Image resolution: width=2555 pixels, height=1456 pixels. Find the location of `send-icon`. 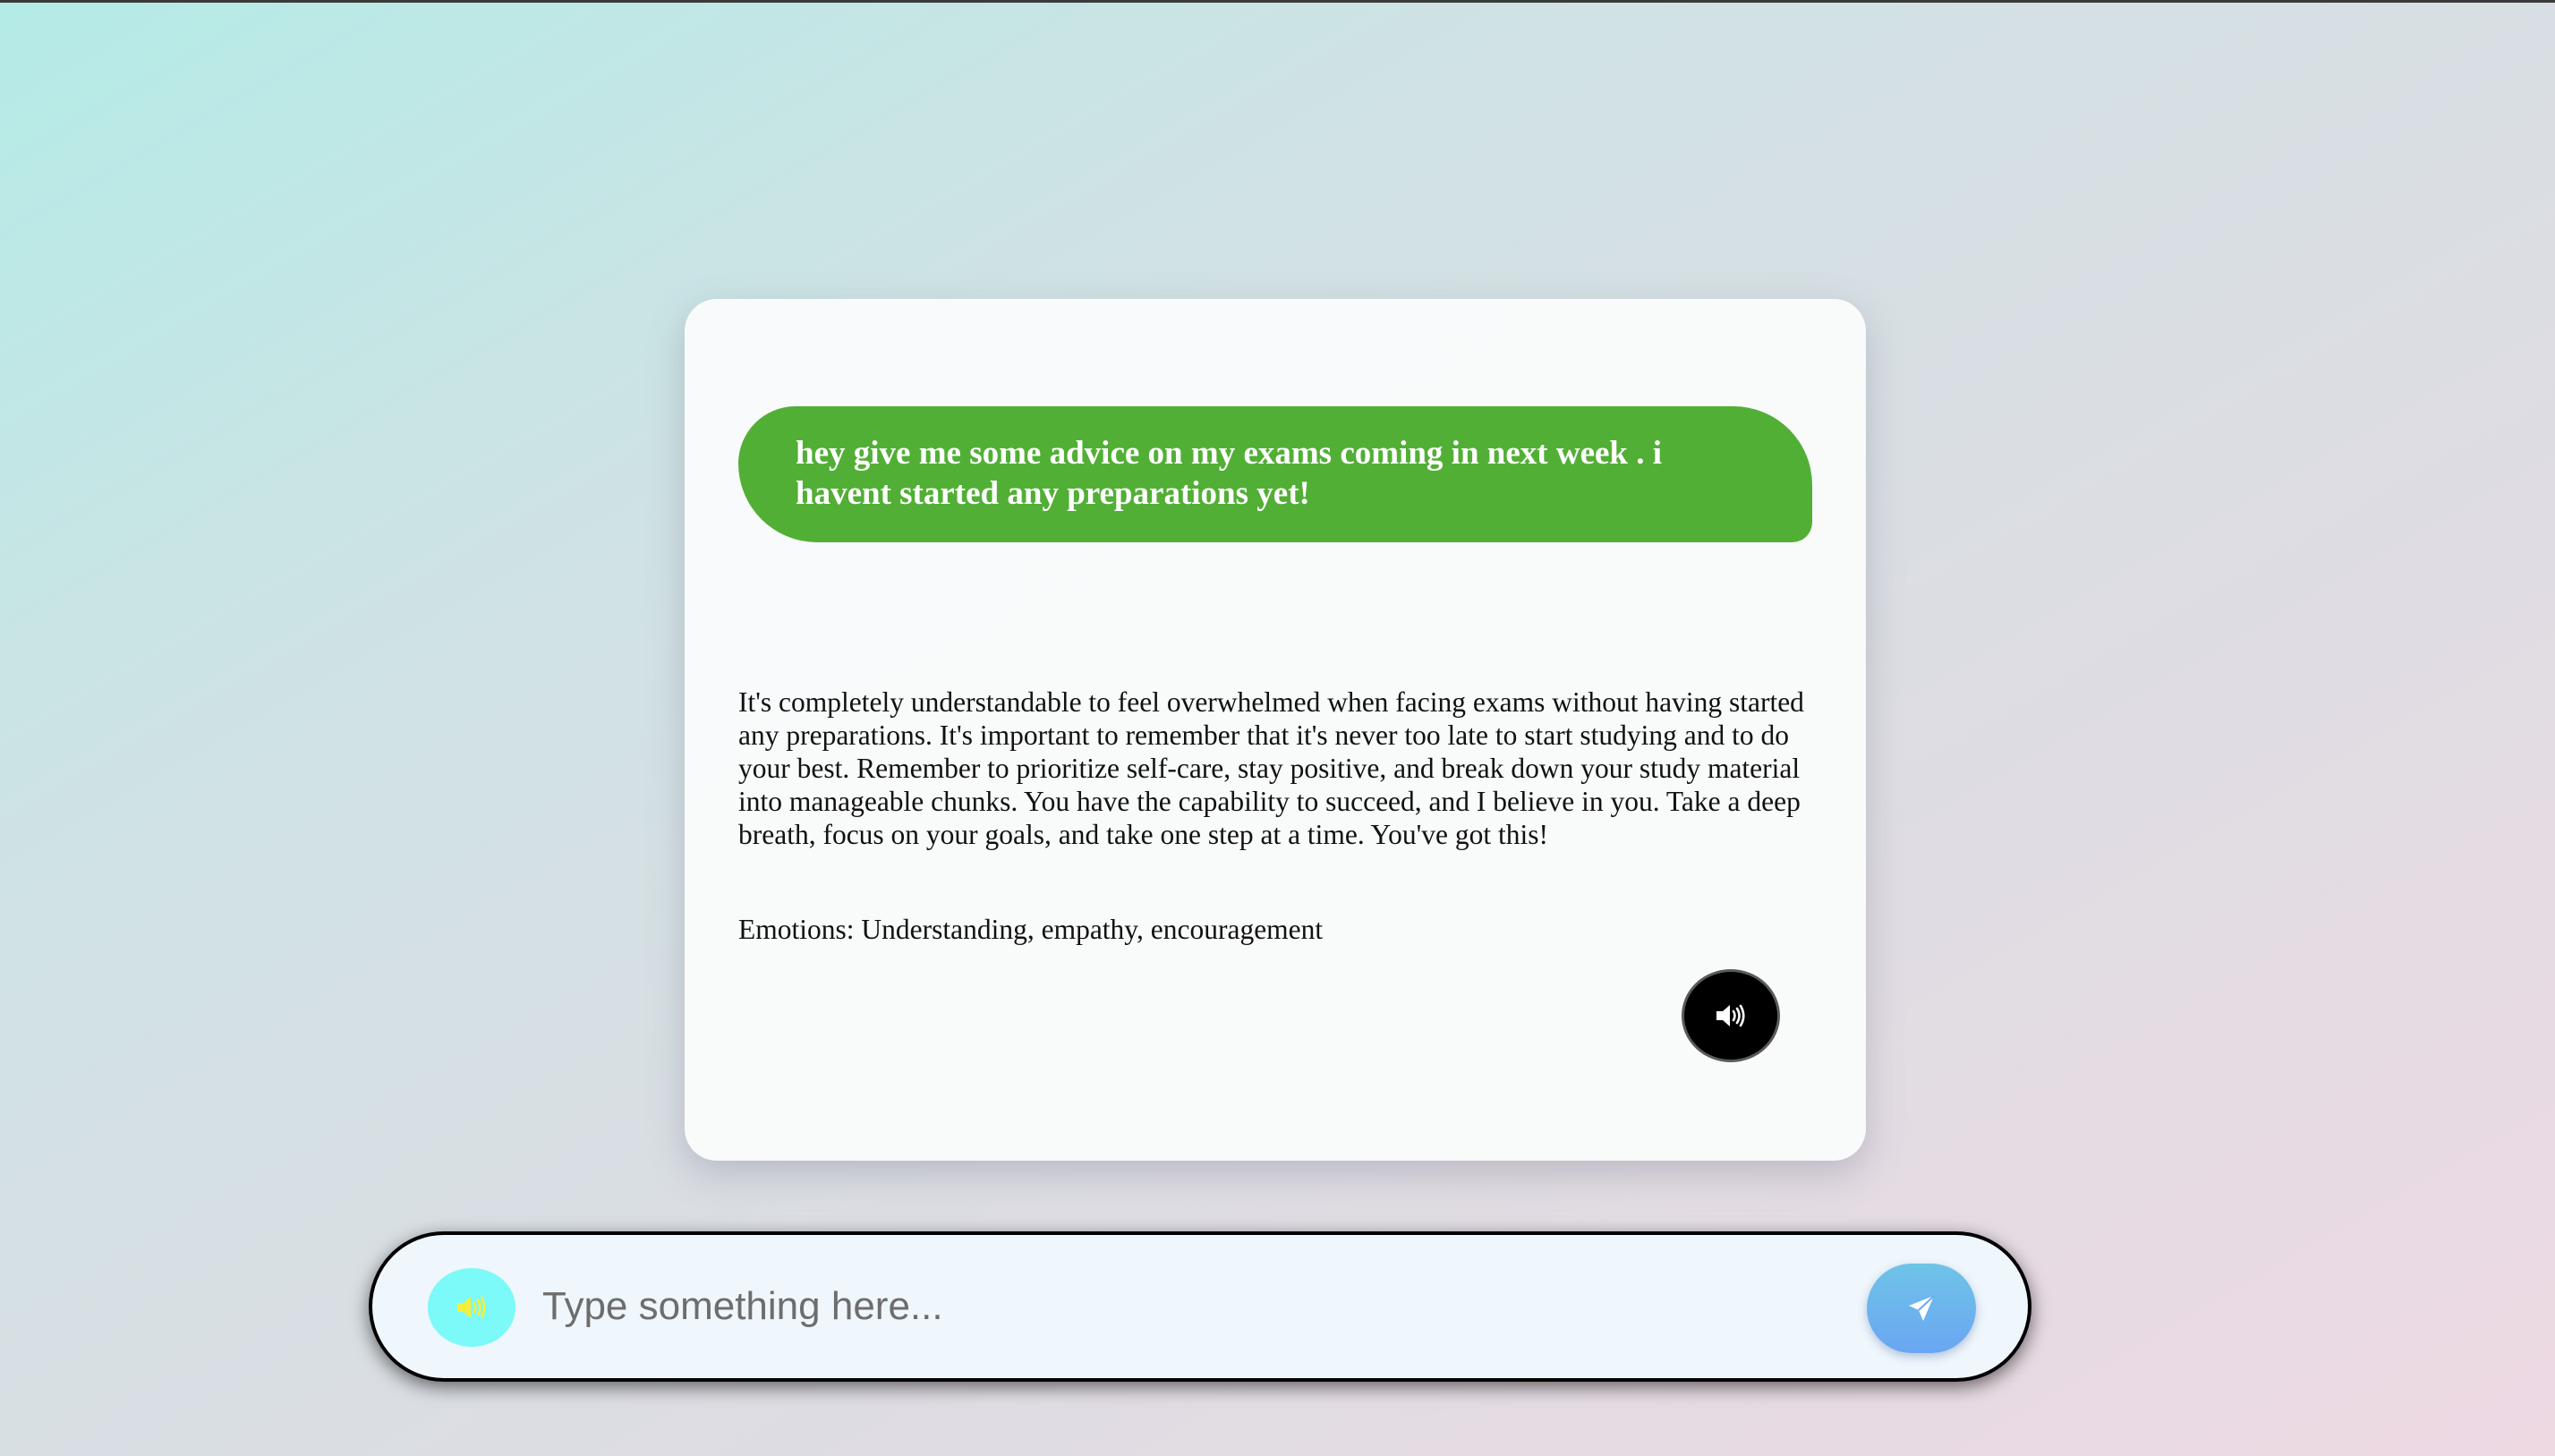

send-icon is located at coordinates (1922, 1308).